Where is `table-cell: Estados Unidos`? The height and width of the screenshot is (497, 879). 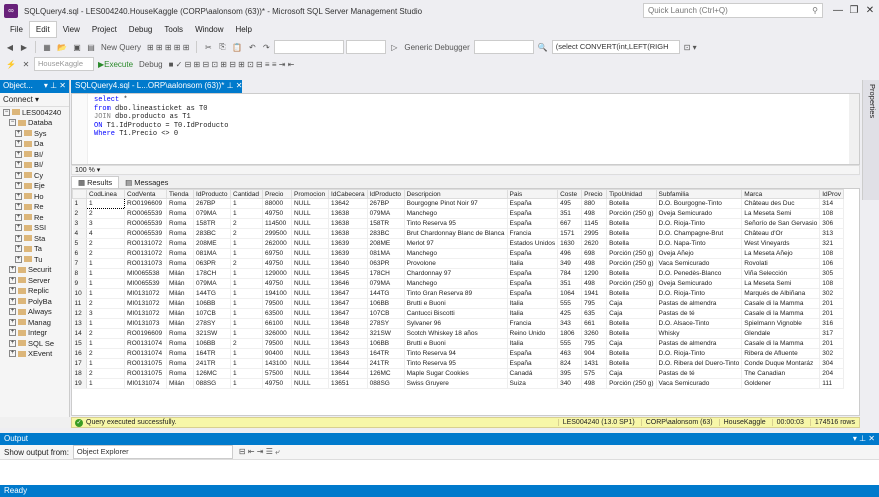 table-cell: Estados Unidos is located at coordinates (533, 243).